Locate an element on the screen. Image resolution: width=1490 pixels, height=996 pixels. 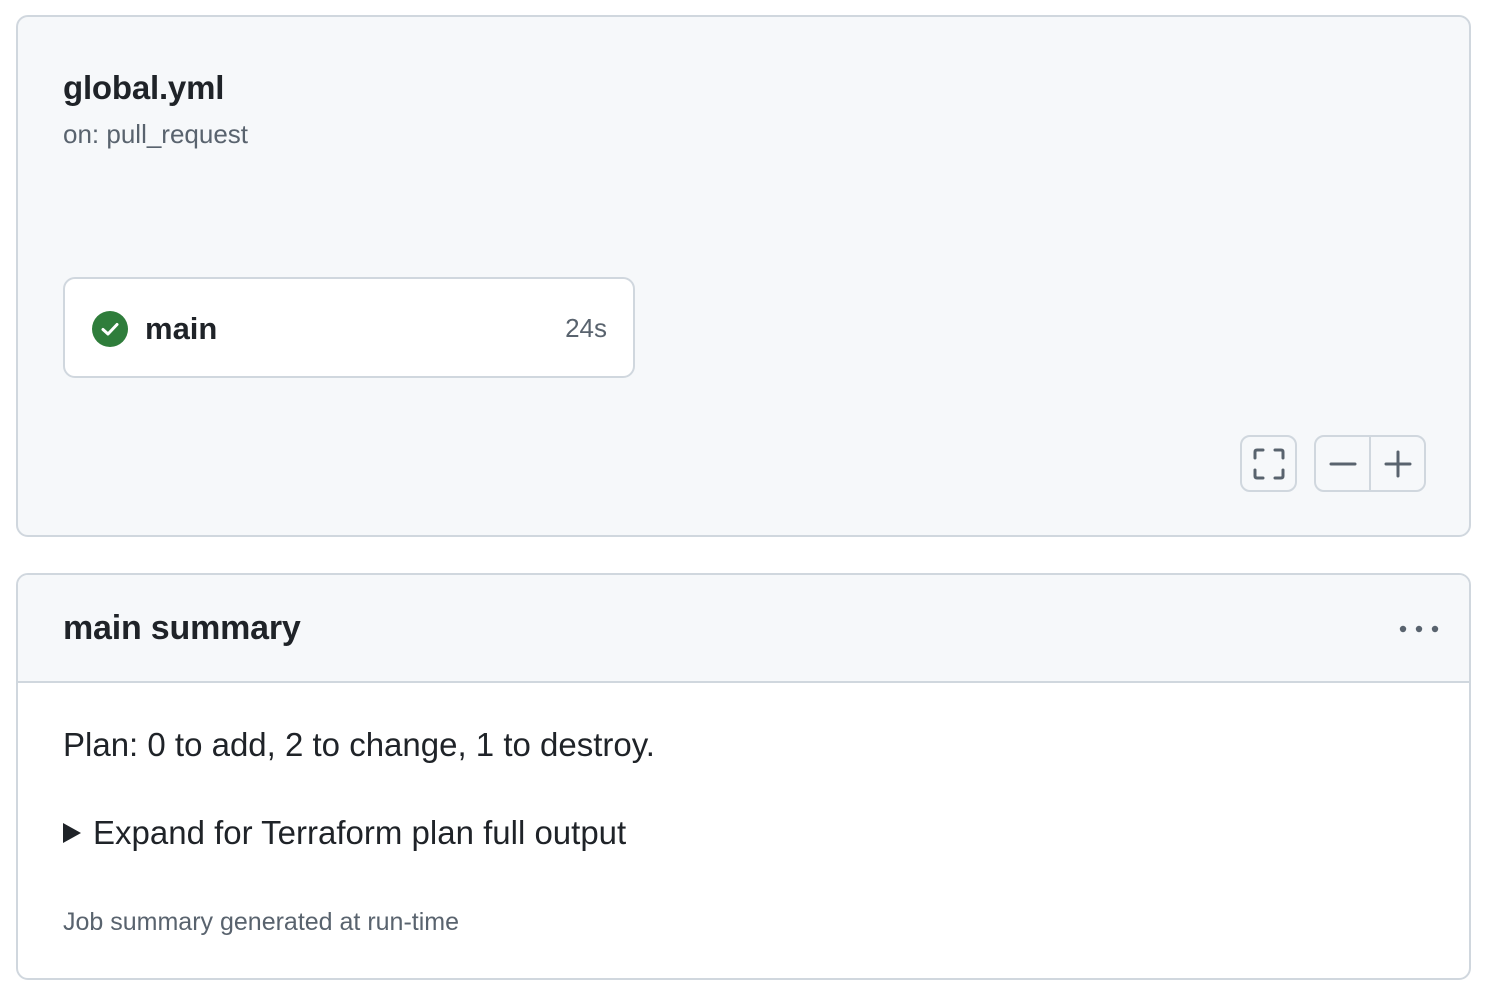
fullscreen-icon is located at coordinates (1268, 463).